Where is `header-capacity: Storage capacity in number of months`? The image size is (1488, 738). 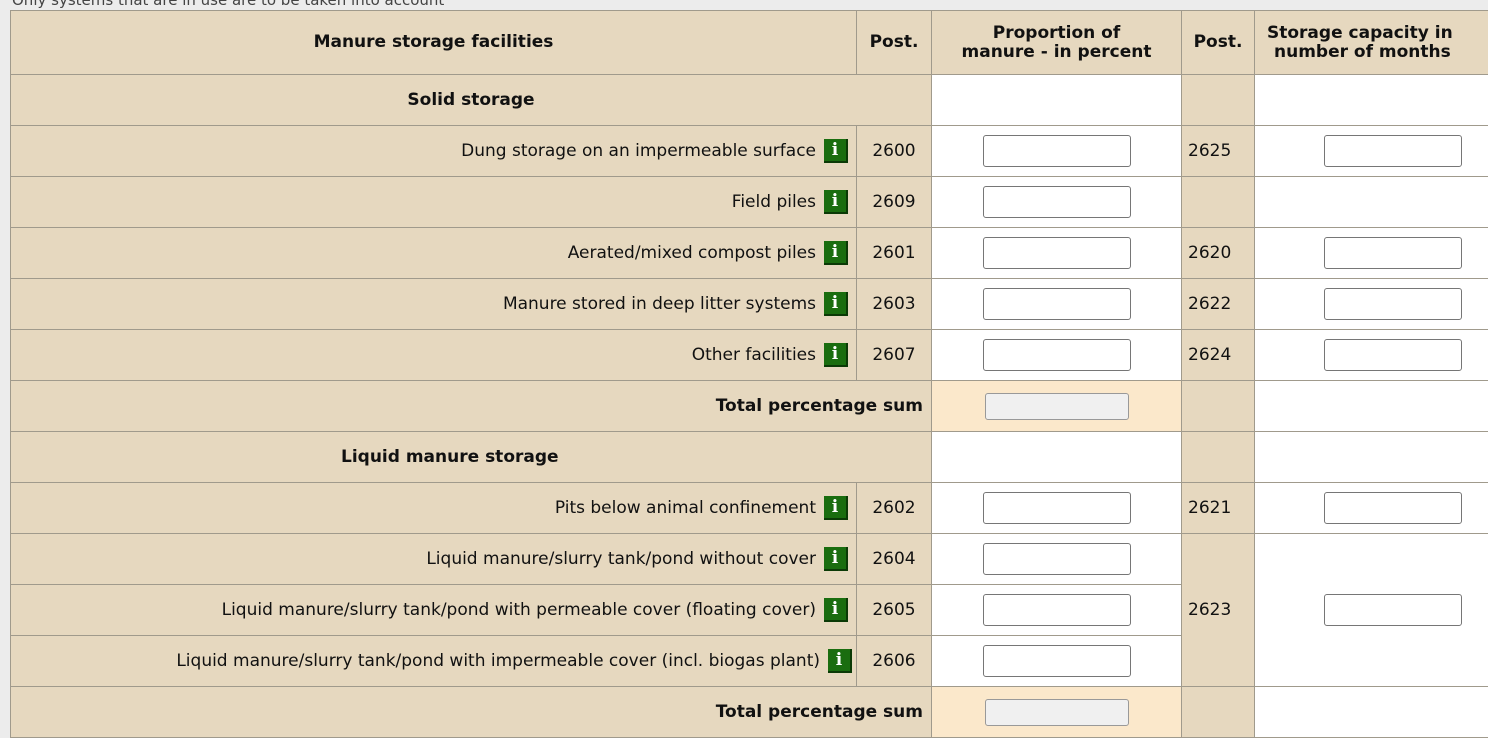 header-capacity: Storage capacity in number of months is located at coordinates (1371, 43).